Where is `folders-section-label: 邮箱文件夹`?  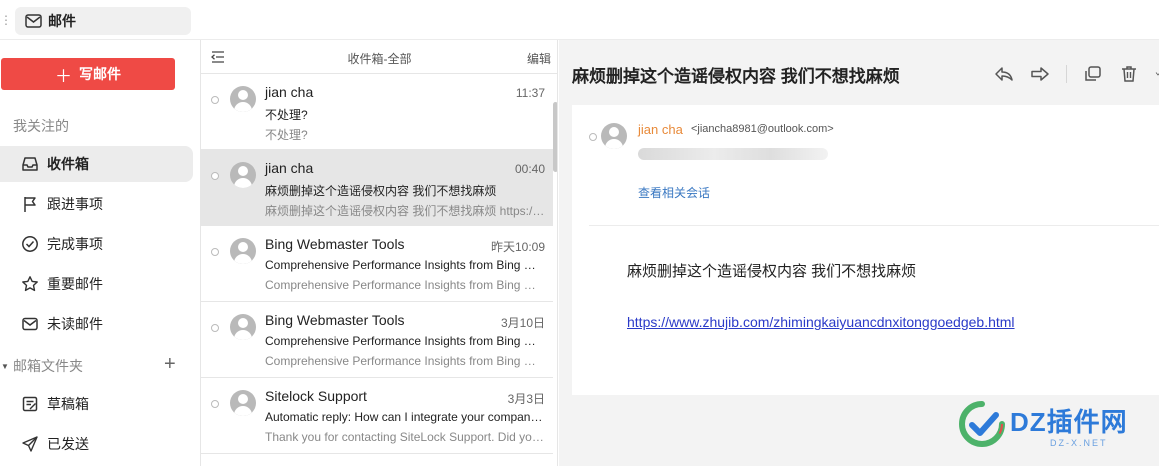 folders-section-label: 邮箱文件夹 is located at coordinates (48, 366).